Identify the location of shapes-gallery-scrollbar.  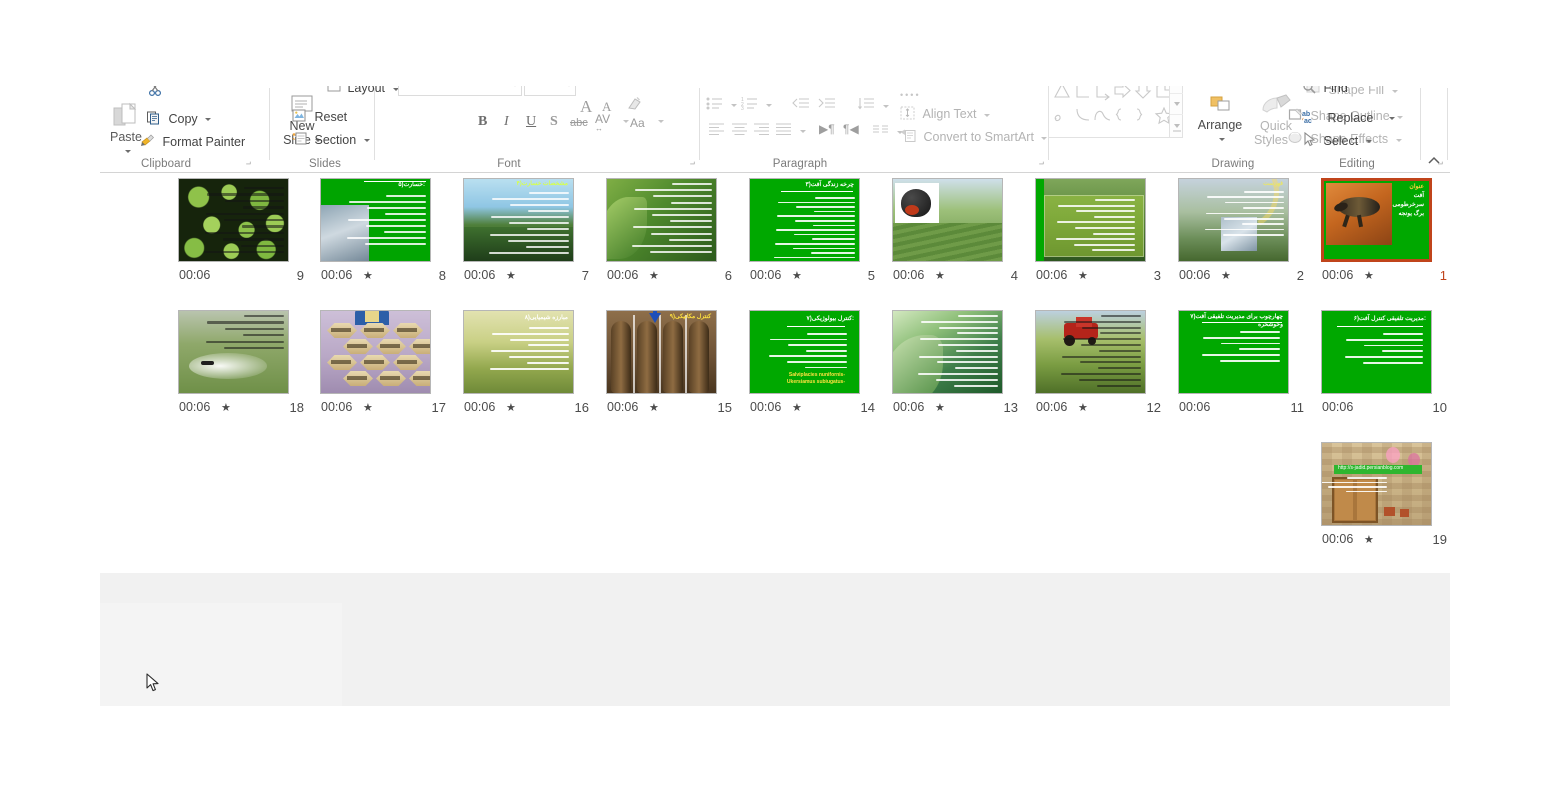
(1176, 111).